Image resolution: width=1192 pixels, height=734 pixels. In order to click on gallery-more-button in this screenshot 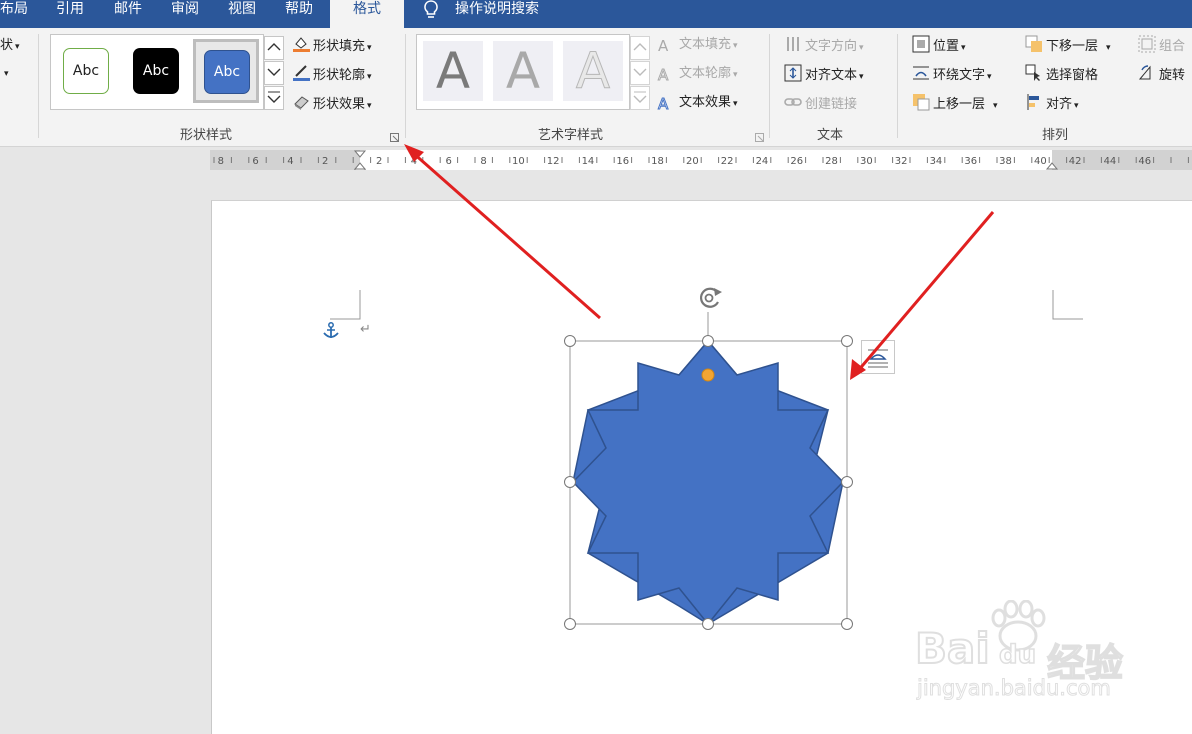, I will do `click(274, 98)`.